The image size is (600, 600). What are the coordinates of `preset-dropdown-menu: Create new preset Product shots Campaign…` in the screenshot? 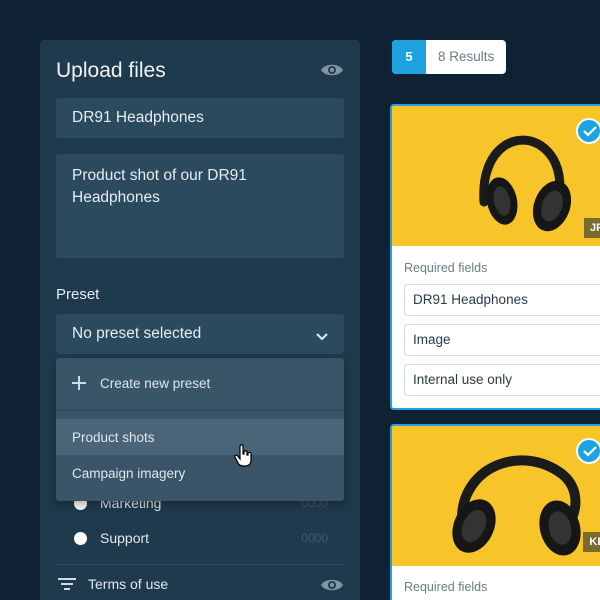 It's located at (200, 429).